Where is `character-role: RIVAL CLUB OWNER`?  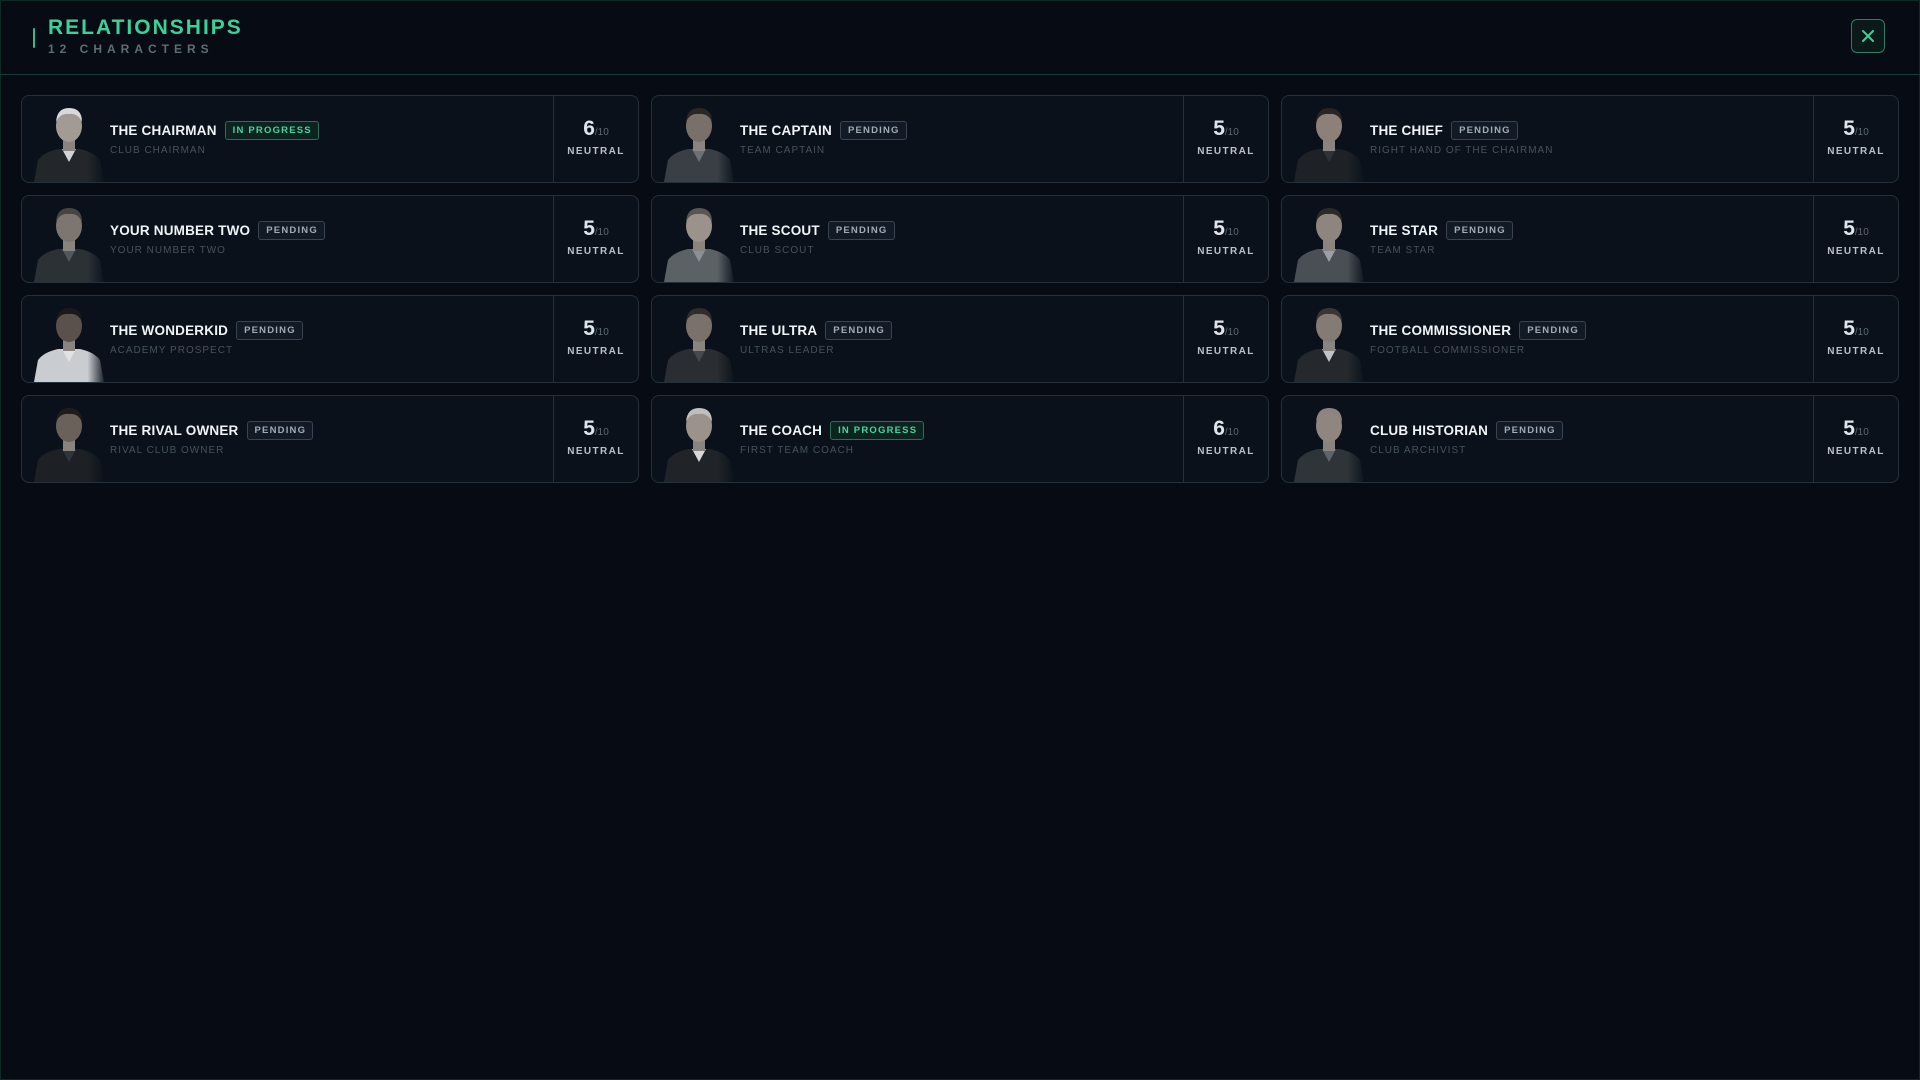 character-role: RIVAL CLUB OWNER is located at coordinates (167, 450).